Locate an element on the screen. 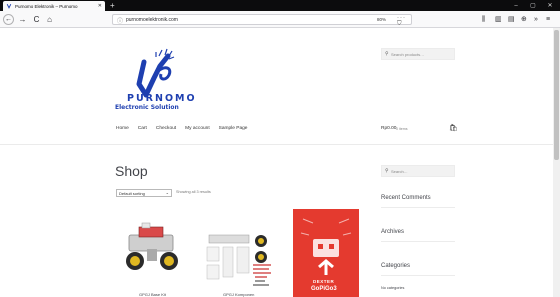 The height and width of the screenshot is (297, 560). chevron-down-icon: ⌄ is located at coordinates (167, 192).